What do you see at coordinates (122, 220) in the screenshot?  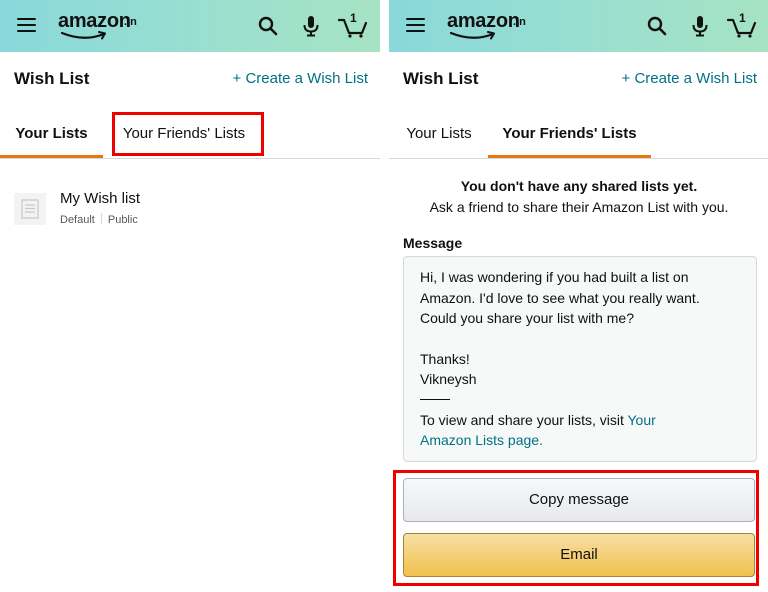 I see `list-privacy-tag: Public` at bounding box center [122, 220].